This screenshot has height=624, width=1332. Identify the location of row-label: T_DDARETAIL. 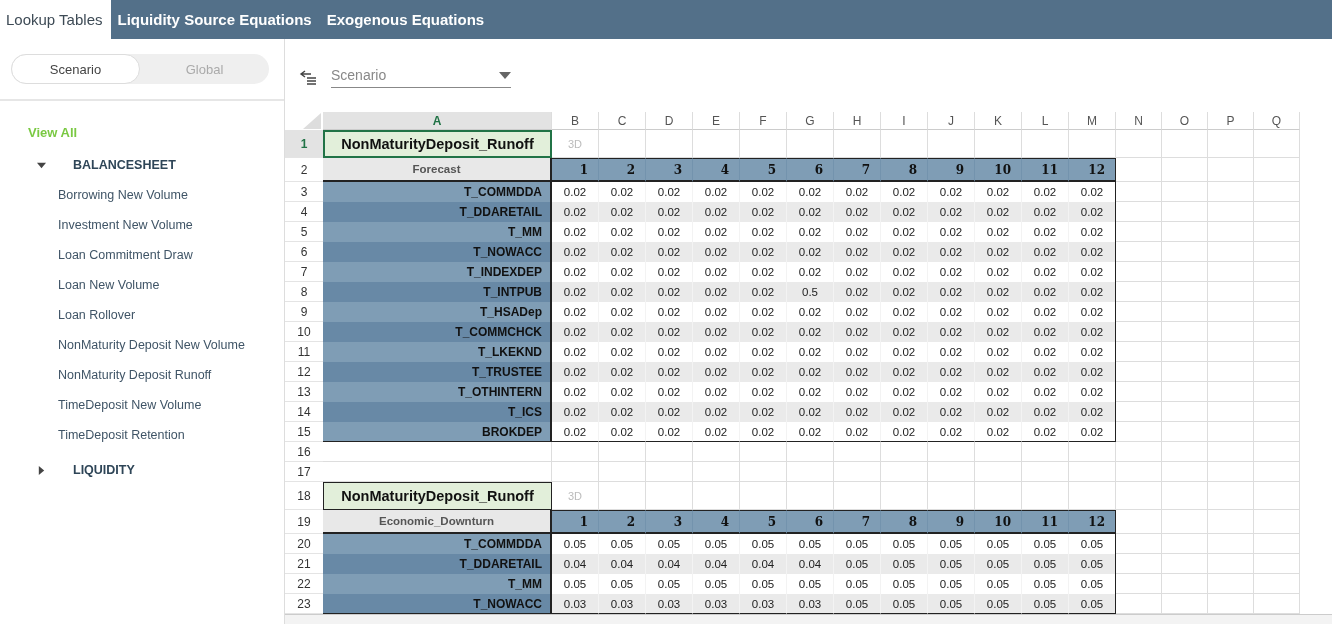
(437, 212).